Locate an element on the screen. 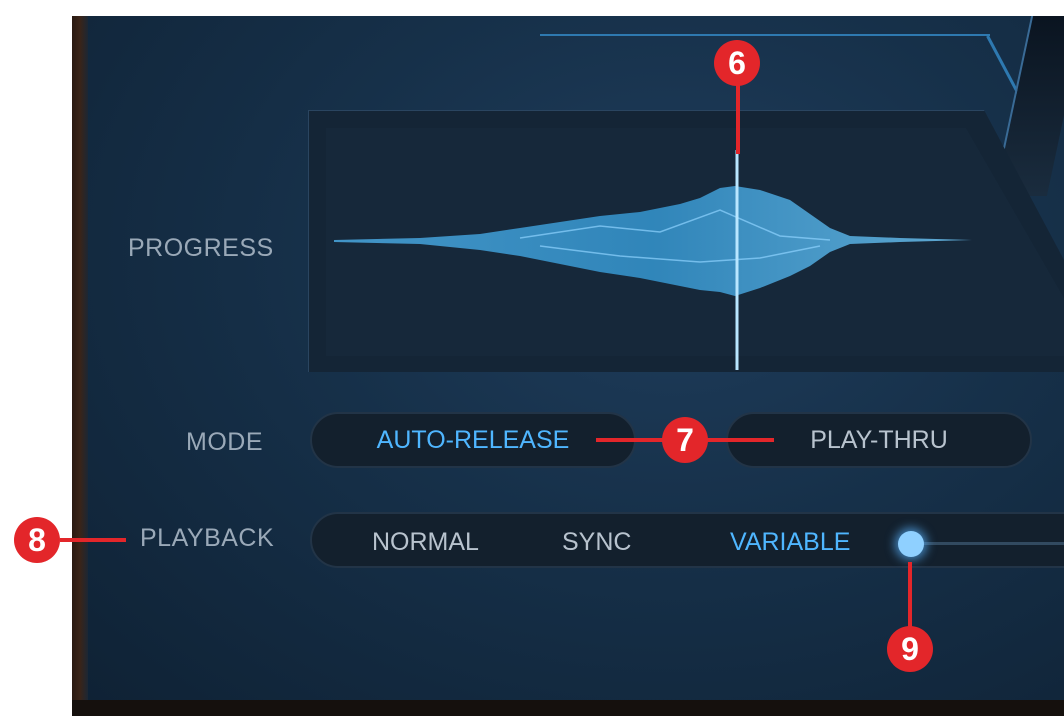  callout-9-badge: 9 is located at coordinates (910, 649).